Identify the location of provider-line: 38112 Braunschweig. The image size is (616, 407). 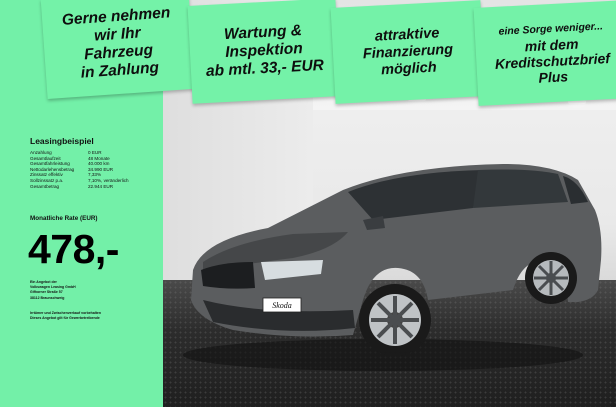
(47, 297).